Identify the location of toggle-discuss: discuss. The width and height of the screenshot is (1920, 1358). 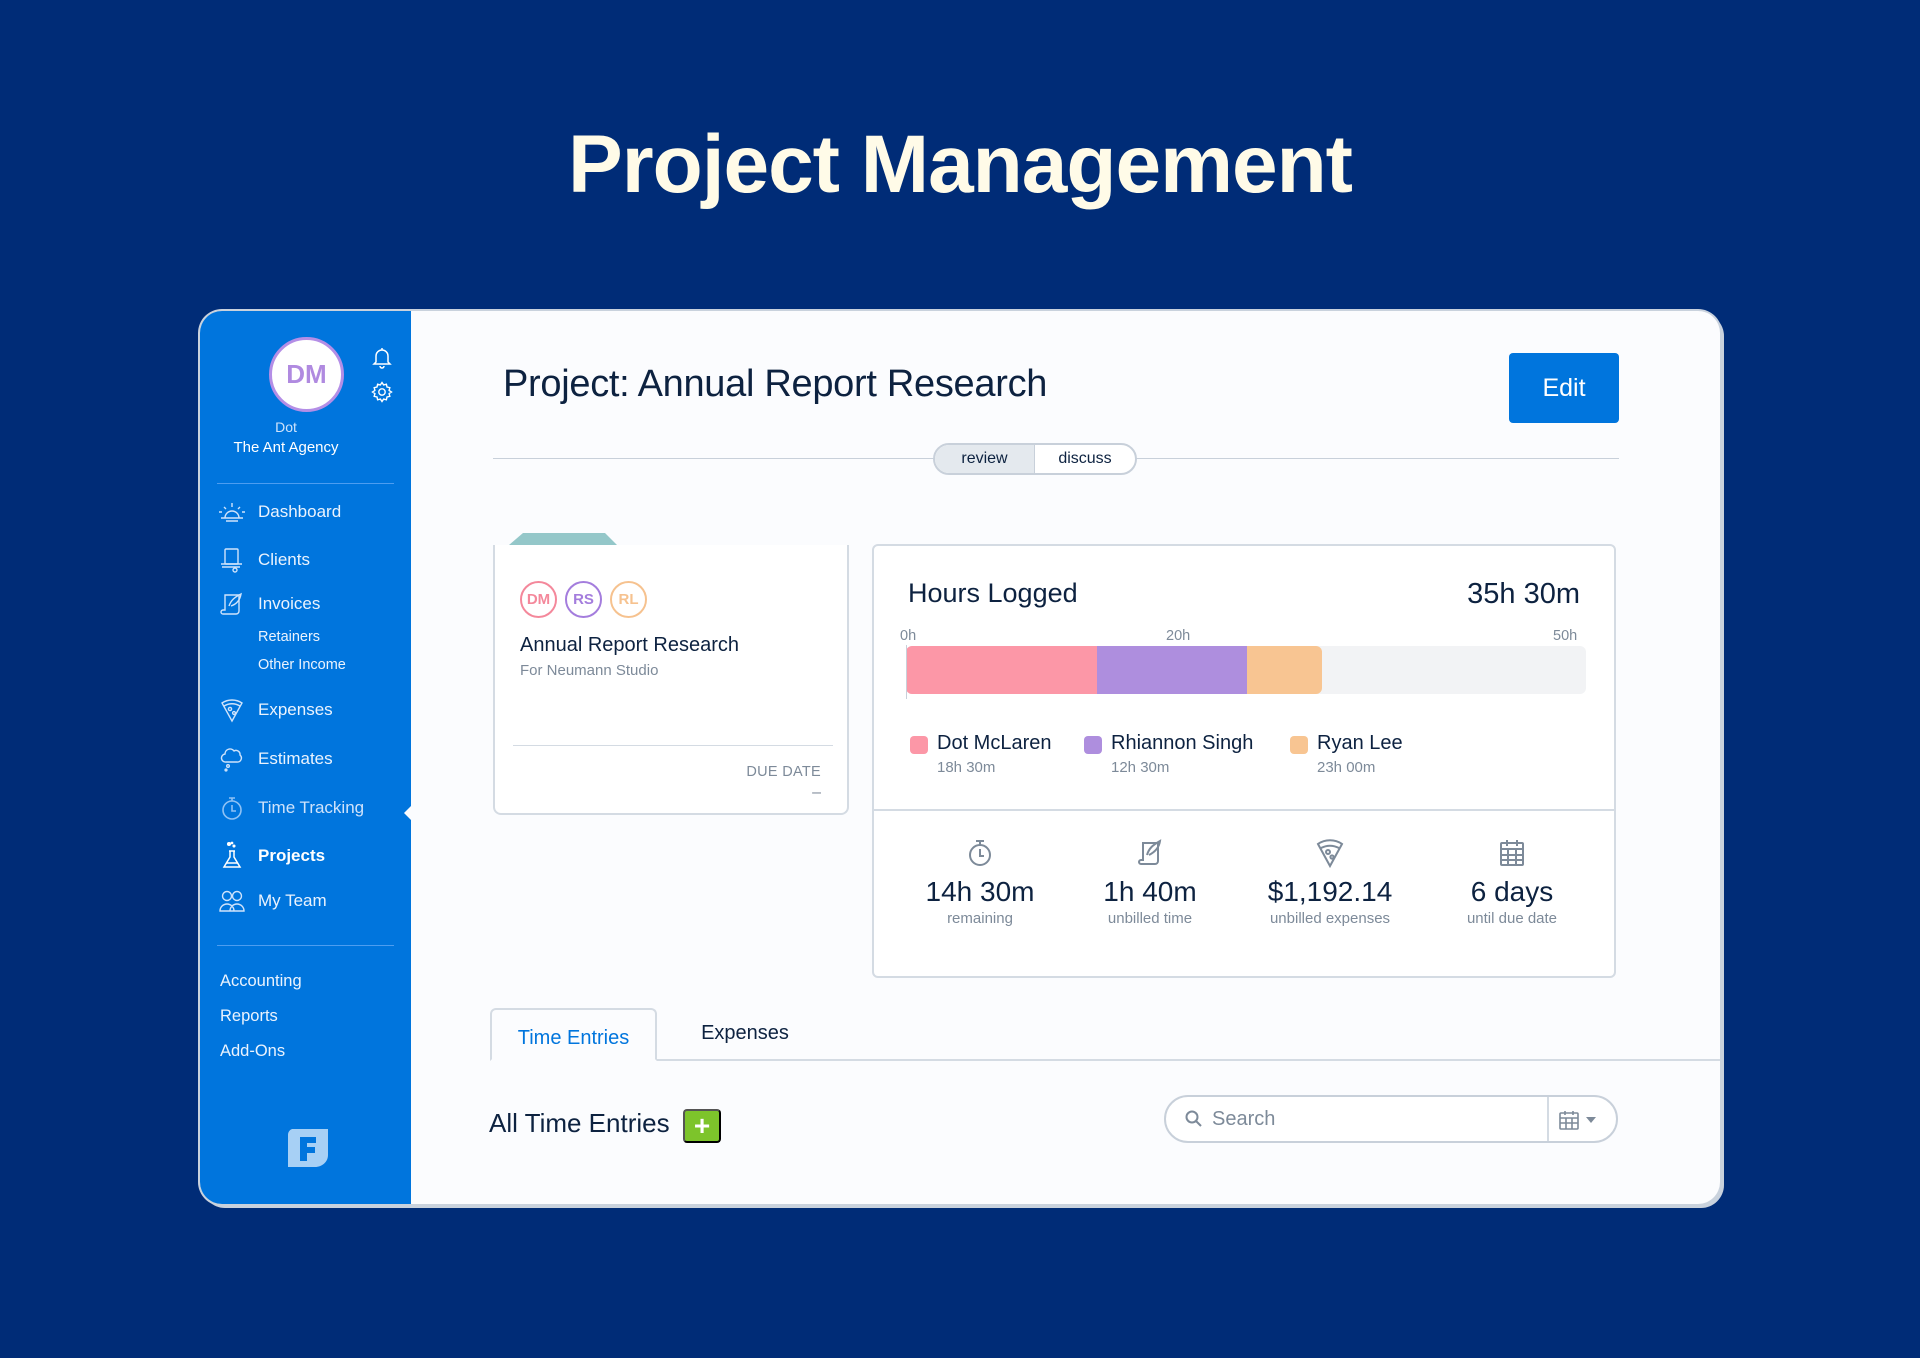
(1085, 459).